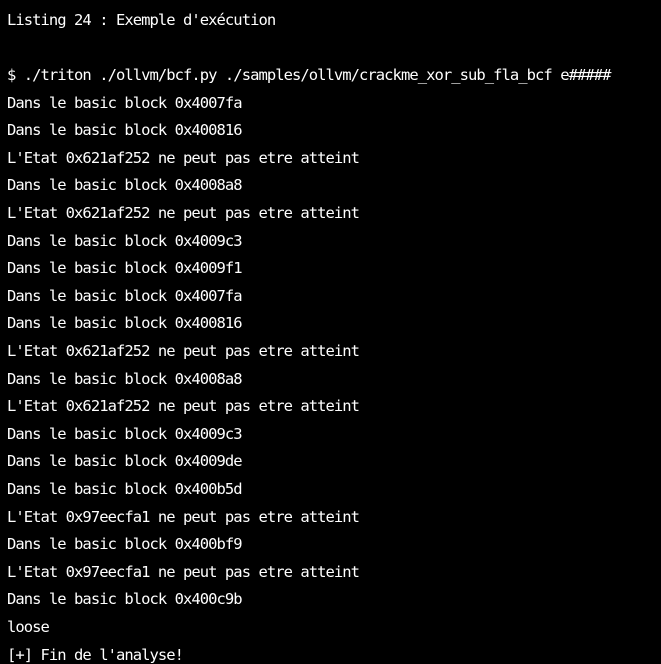 The height and width of the screenshot is (664, 661). Describe the element at coordinates (125, 599) in the screenshot. I see `output-line: Dans le basic block 0x400c9b` at that location.